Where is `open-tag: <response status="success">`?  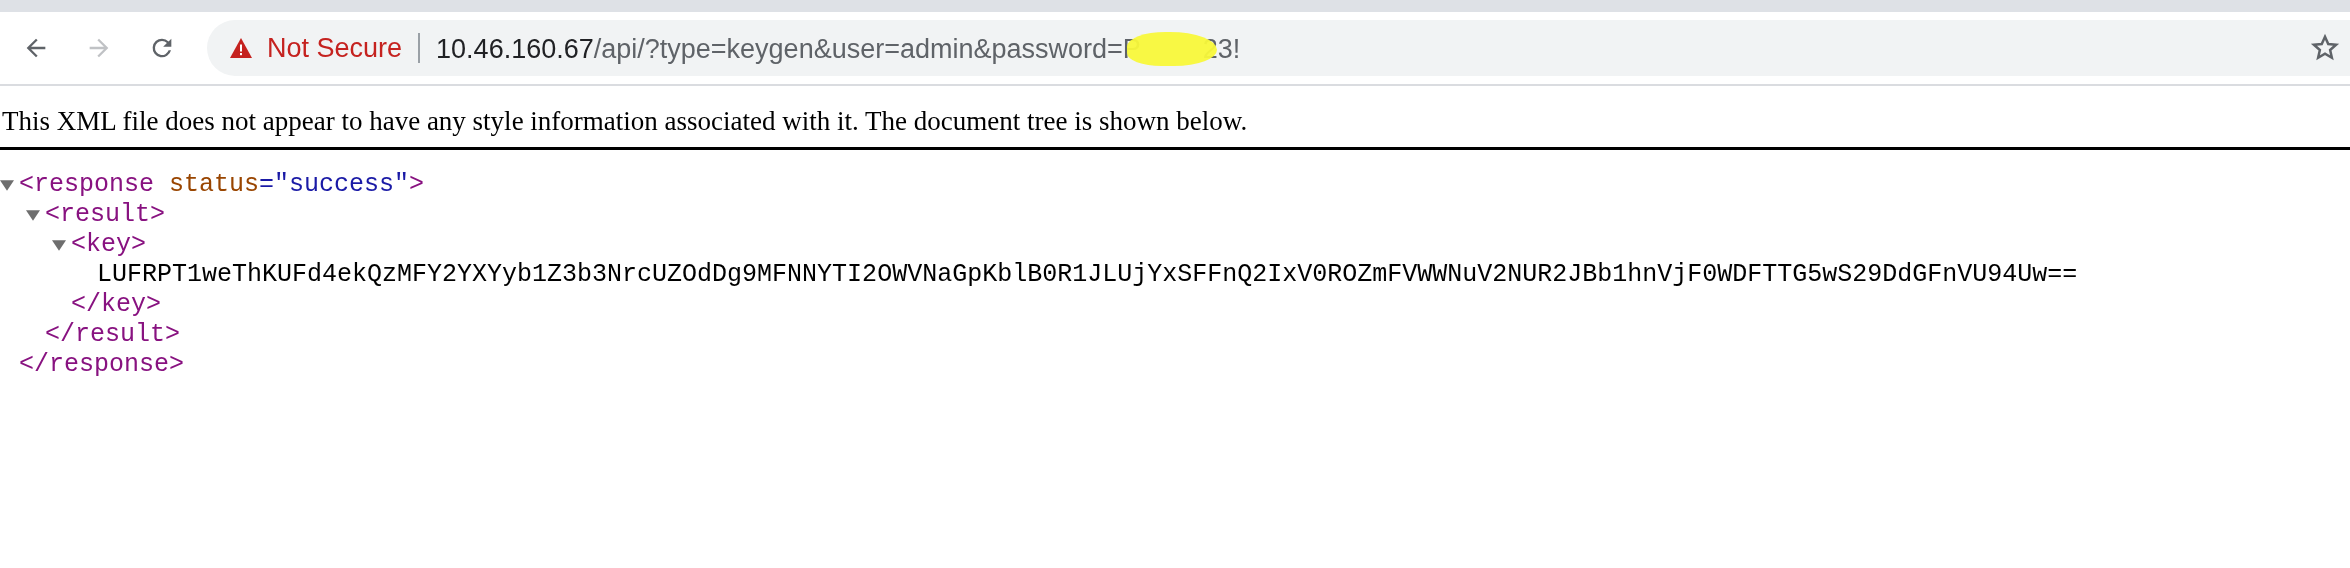 open-tag: <response status="success"> is located at coordinates (222, 185).